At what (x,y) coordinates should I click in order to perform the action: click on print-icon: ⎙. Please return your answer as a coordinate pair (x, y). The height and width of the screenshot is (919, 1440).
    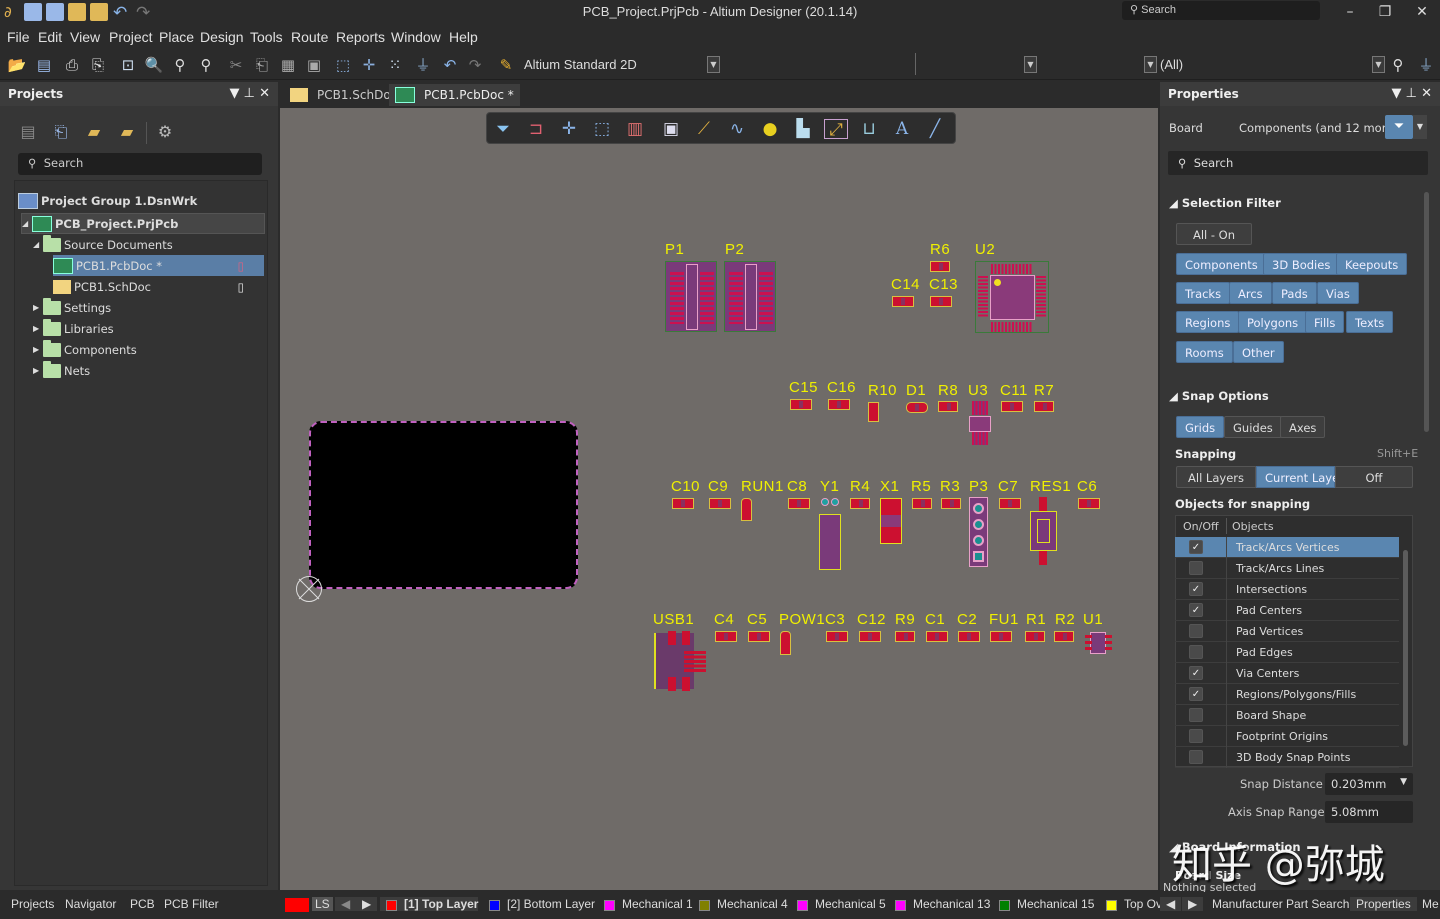
    Looking at the image, I should click on (72, 65).